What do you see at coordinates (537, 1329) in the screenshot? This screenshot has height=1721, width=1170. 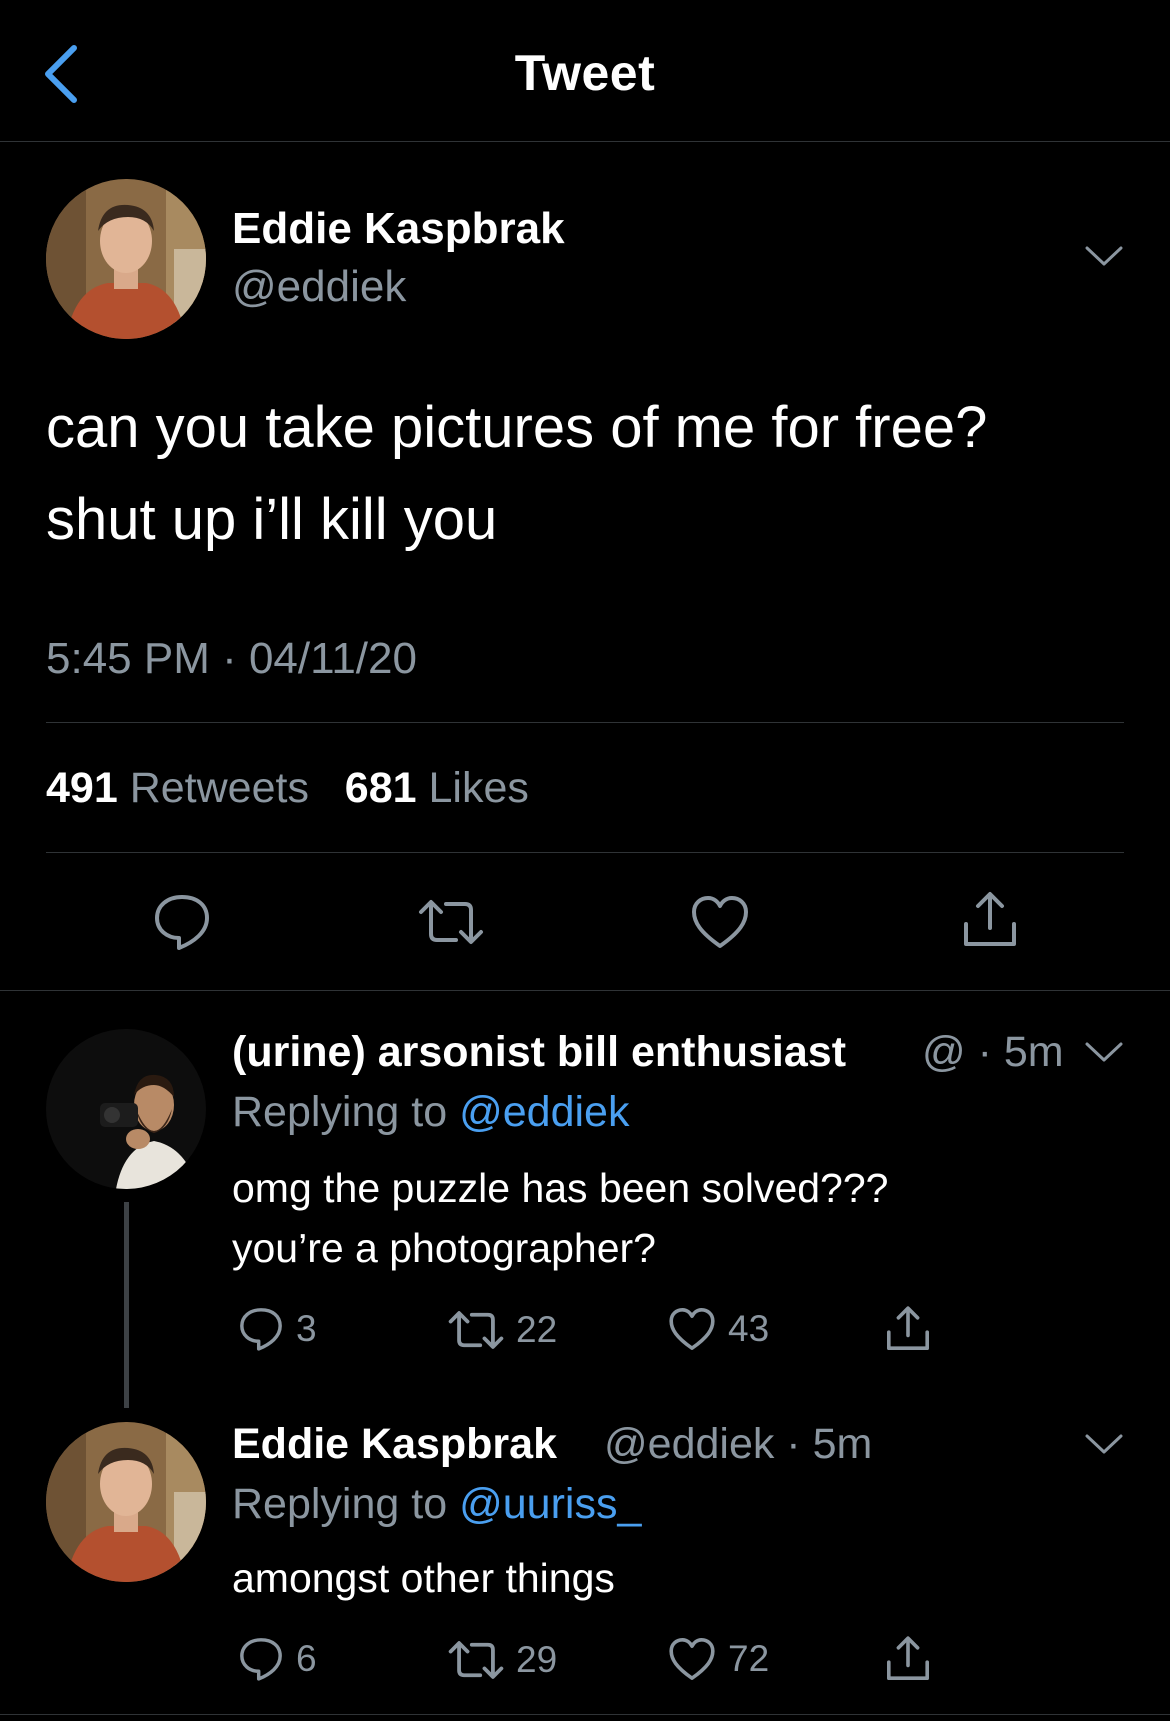 I see `retweet-count: 22` at bounding box center [537, 1329].